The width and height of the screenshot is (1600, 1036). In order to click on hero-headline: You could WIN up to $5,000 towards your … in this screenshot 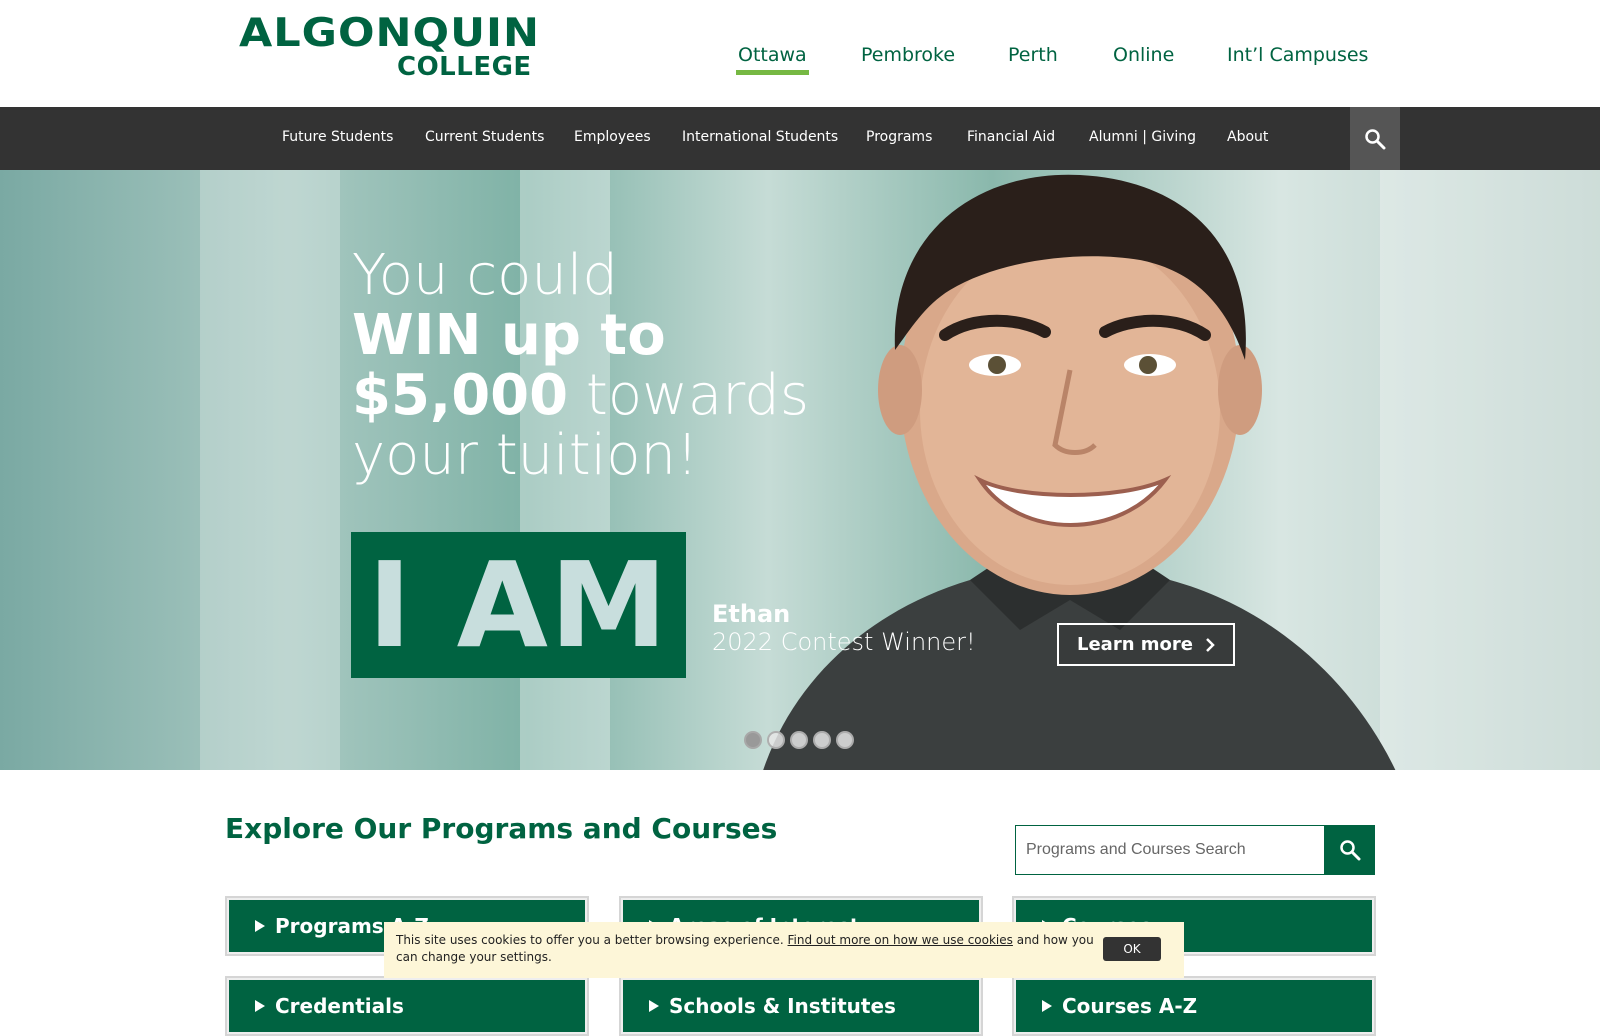, I will do `click(580, 366)`.